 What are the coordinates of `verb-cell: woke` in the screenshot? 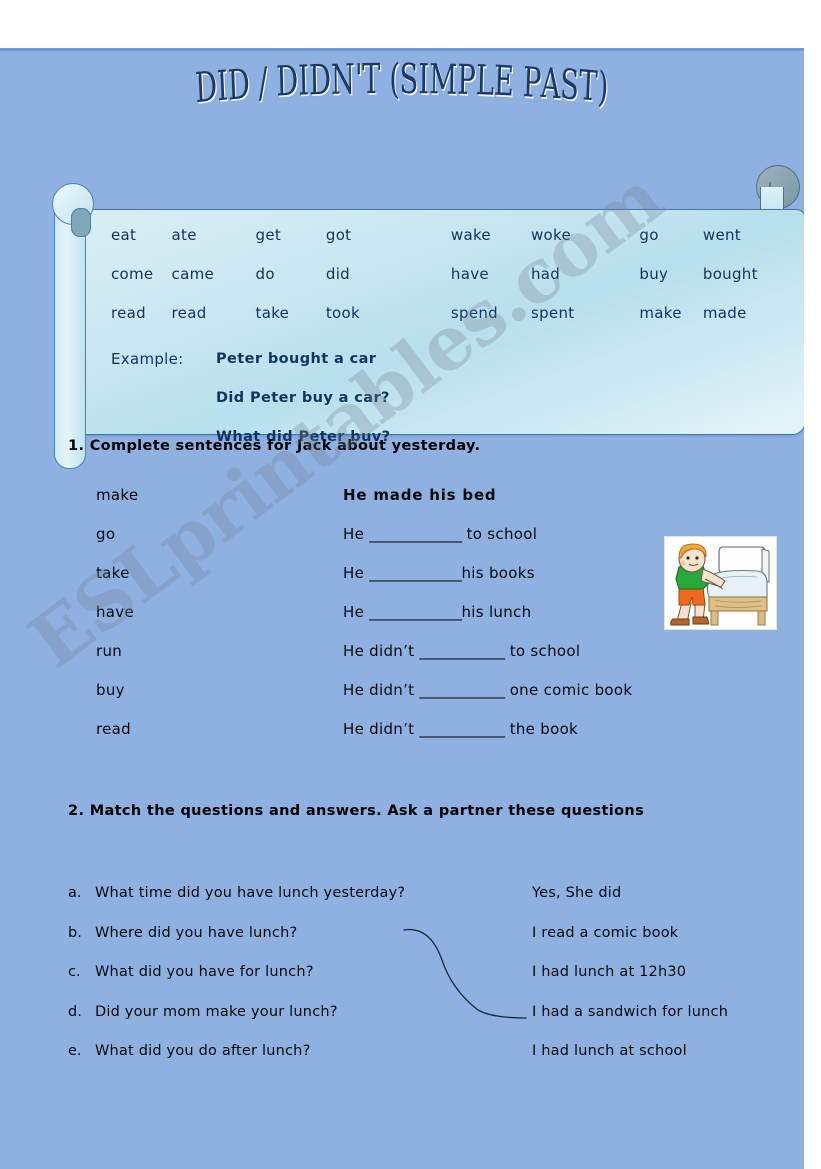 It's located at (551, 235).